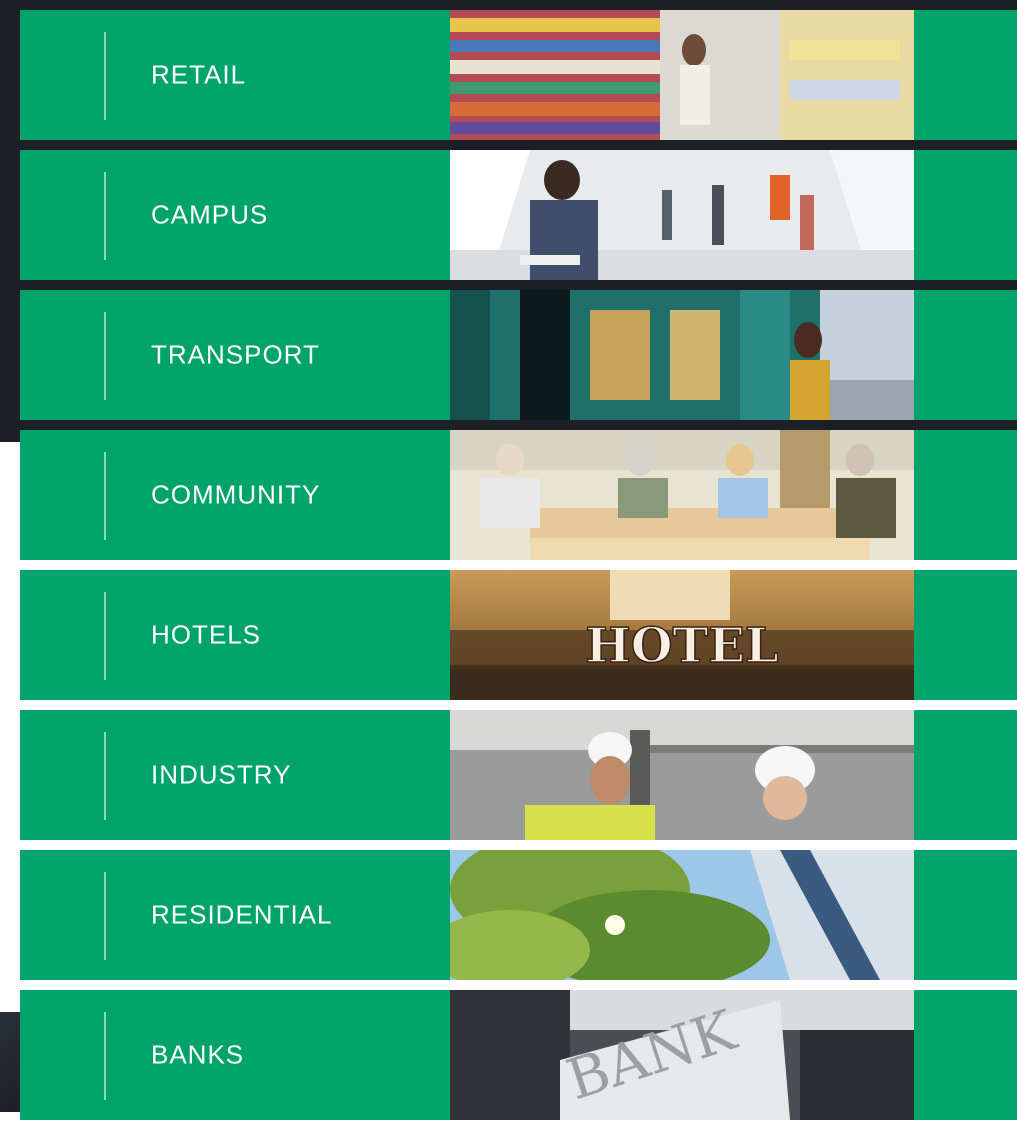  I want to click on sector-item-community: COMMUNITY, so click(518, 495).